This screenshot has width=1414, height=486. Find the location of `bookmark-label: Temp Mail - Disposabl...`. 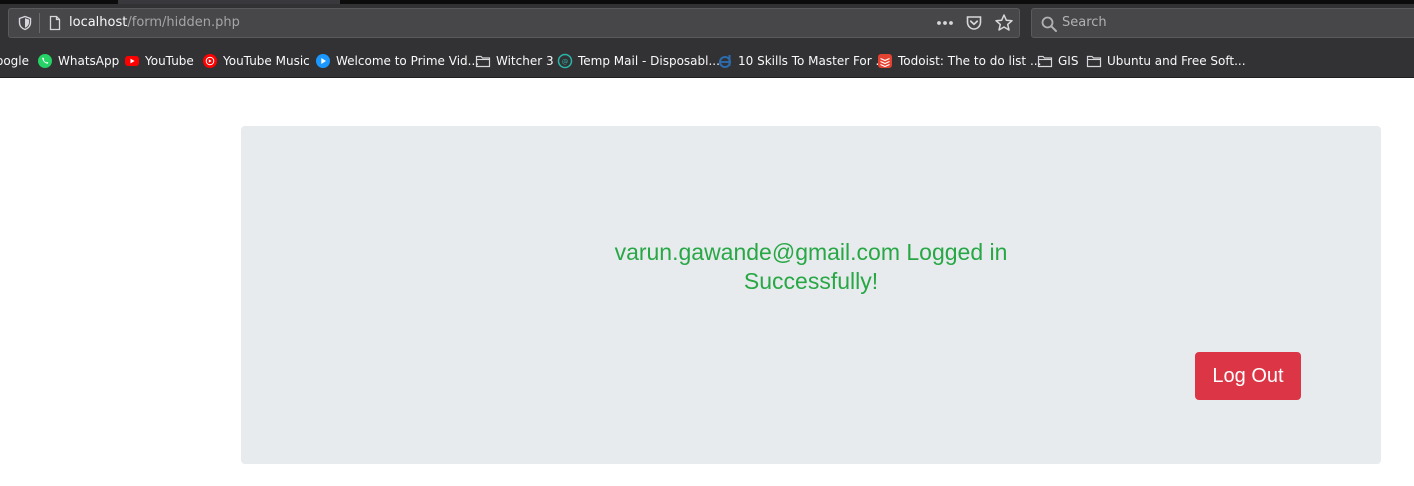

bookmark-label: Temp Mail - Disposabl... is located at coordinates (649, 61).